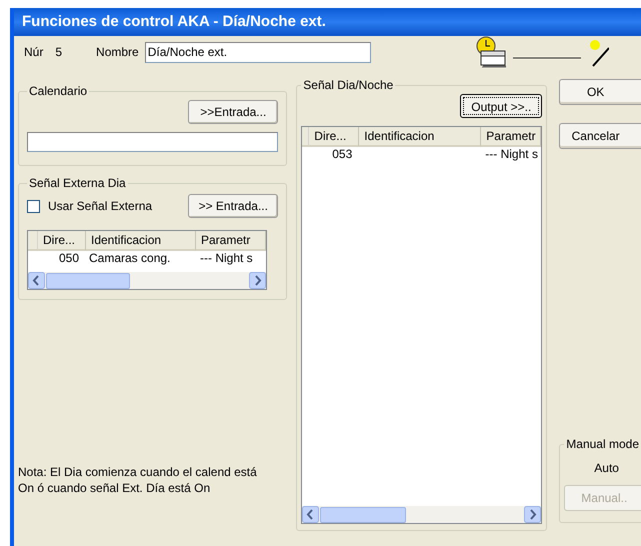 The height and width of the screenshot is (546, 641). I want to click on checkbox-label: Usar Señal Externa, so click(100, 206).